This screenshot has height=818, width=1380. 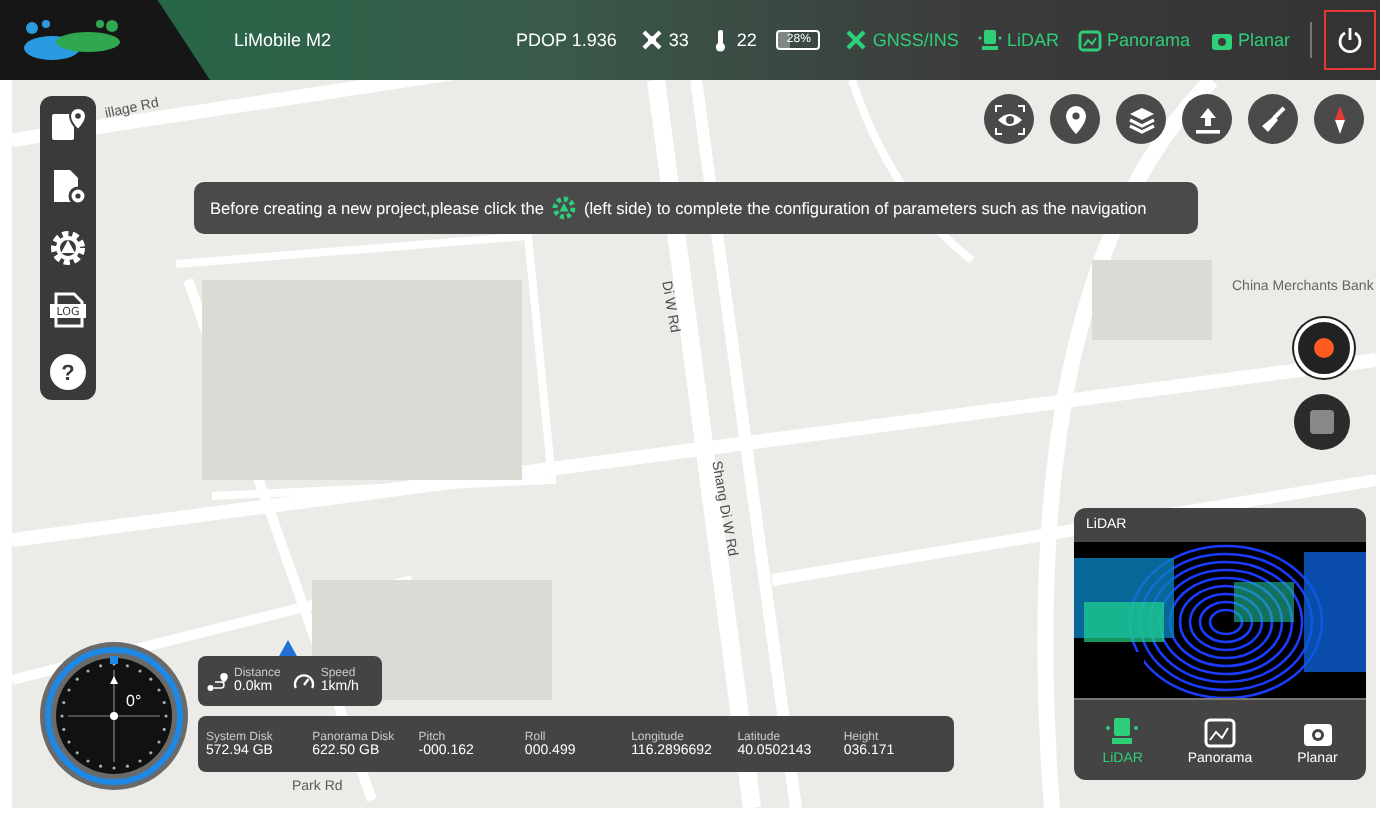 I want to click on record-button, so click(x=1324, y=348).